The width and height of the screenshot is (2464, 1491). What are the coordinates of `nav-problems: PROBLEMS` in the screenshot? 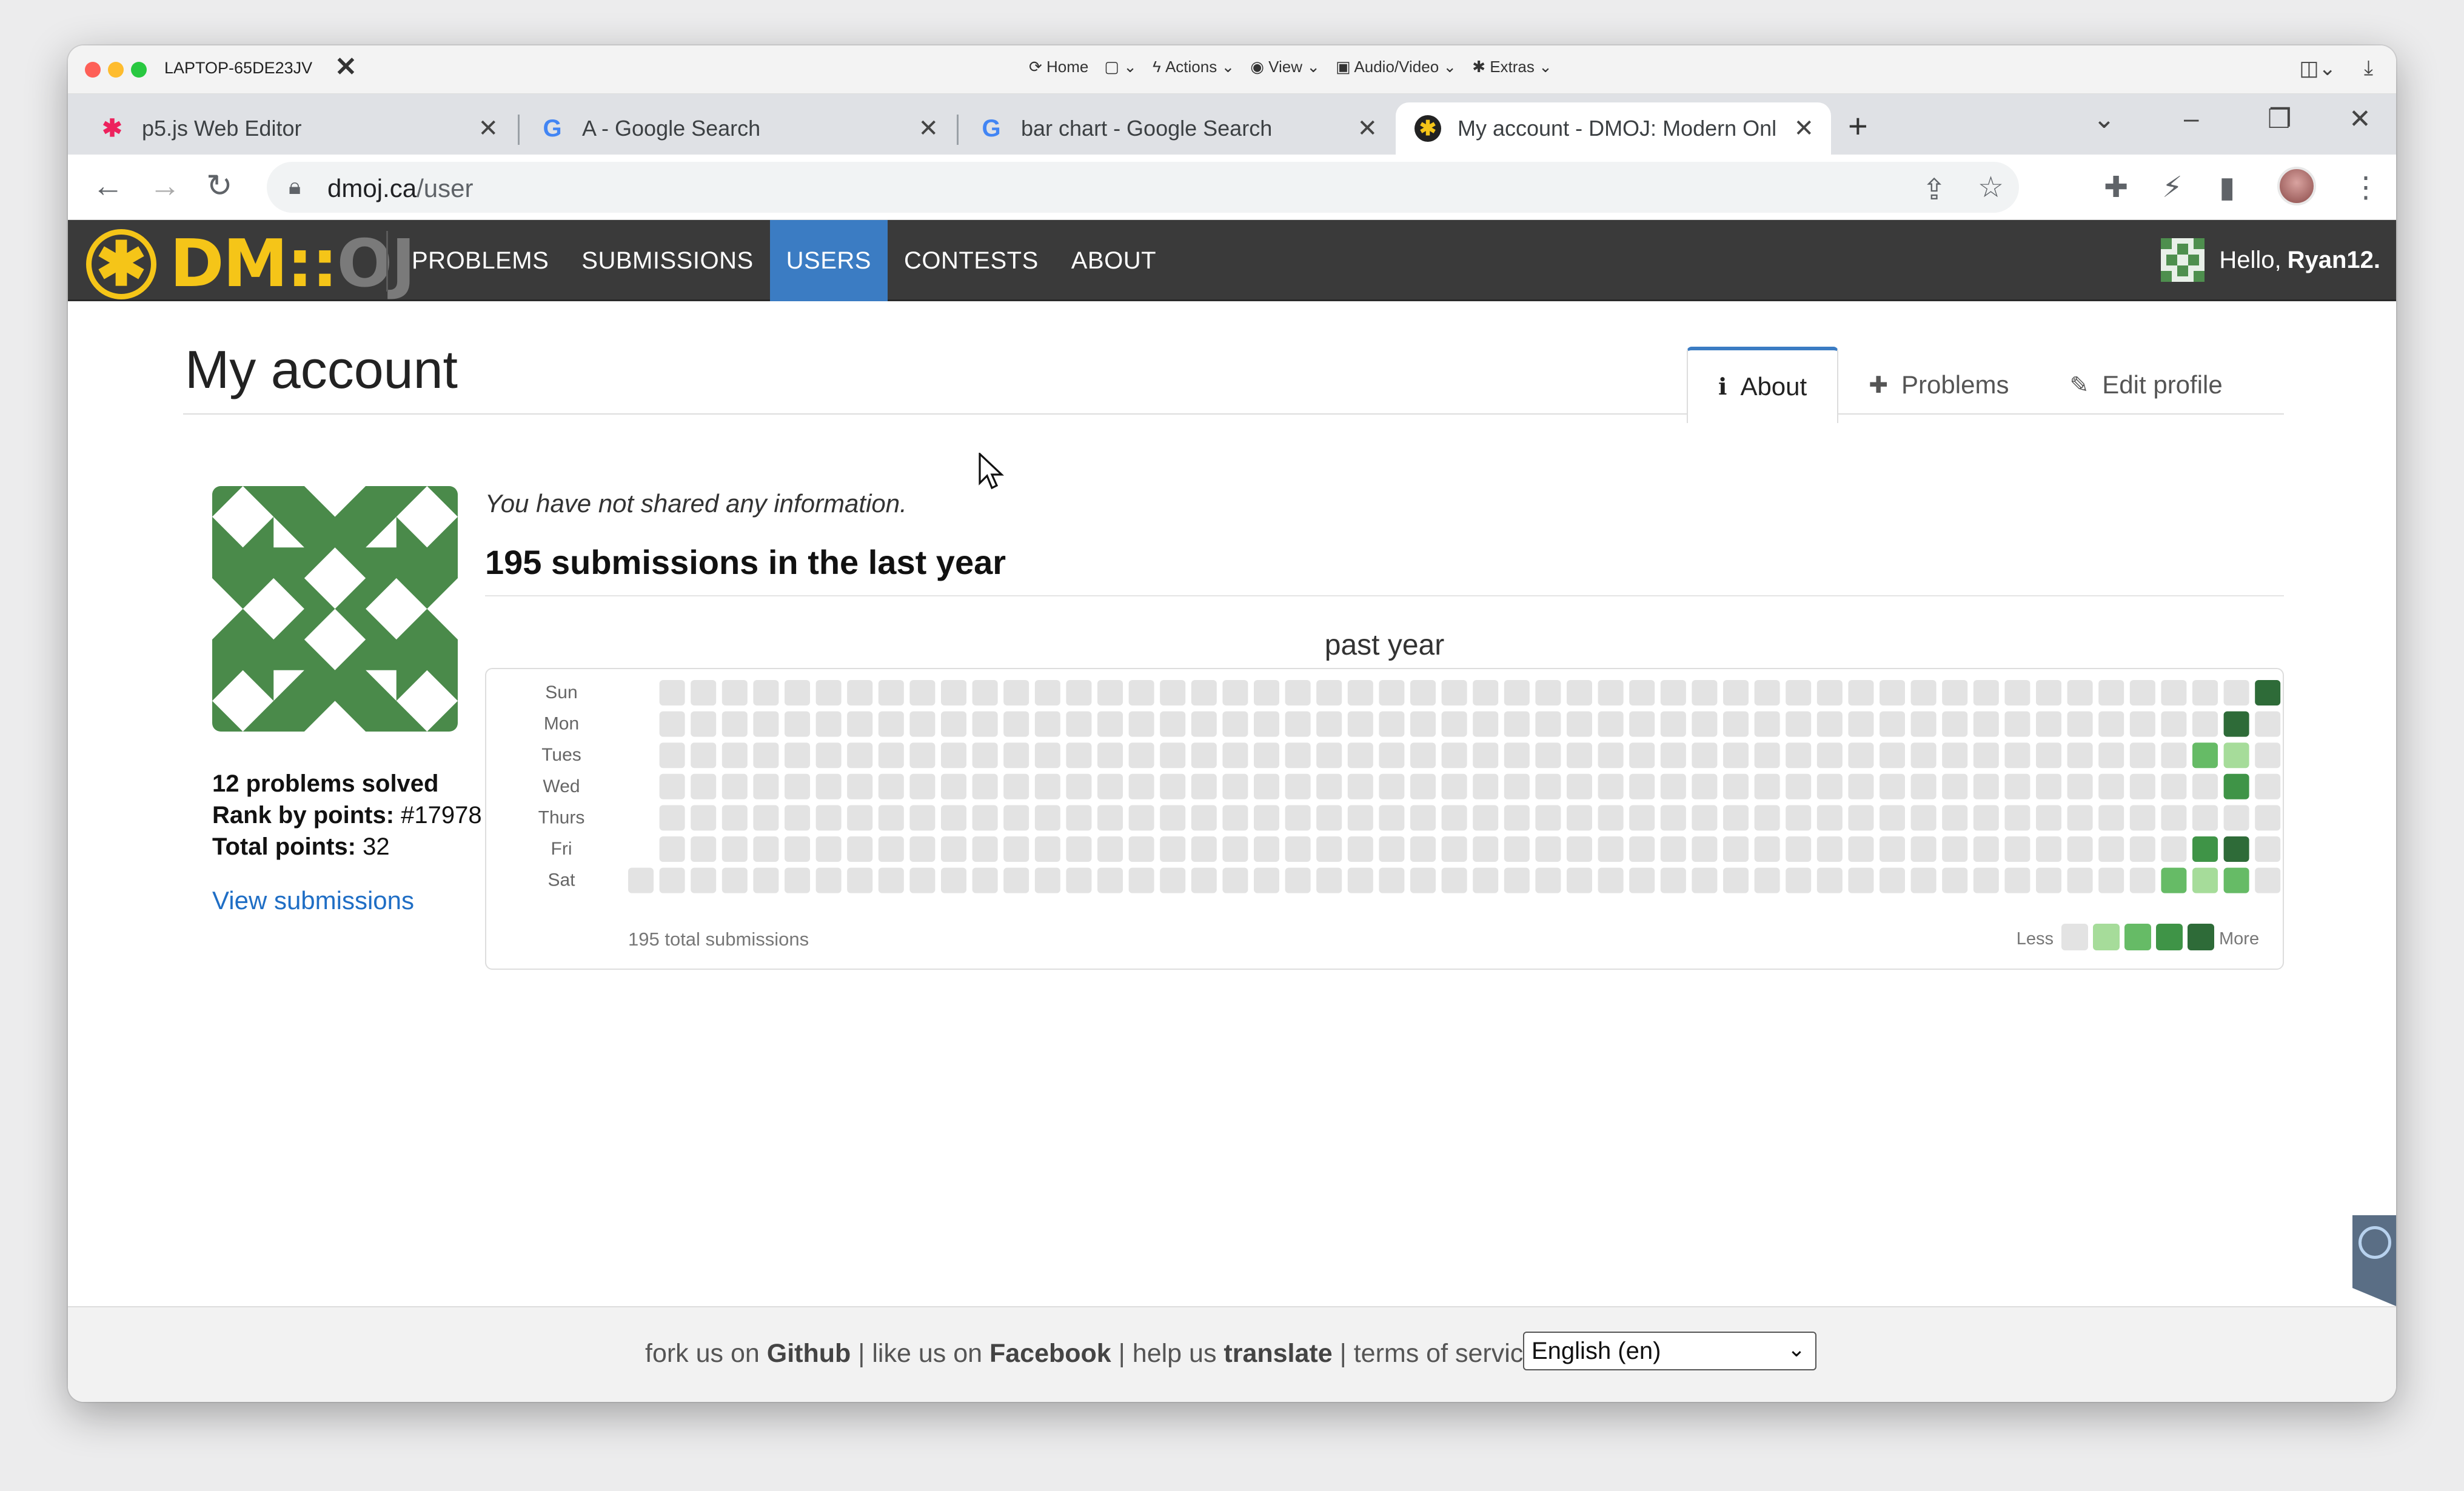 It's located at (480, 260).